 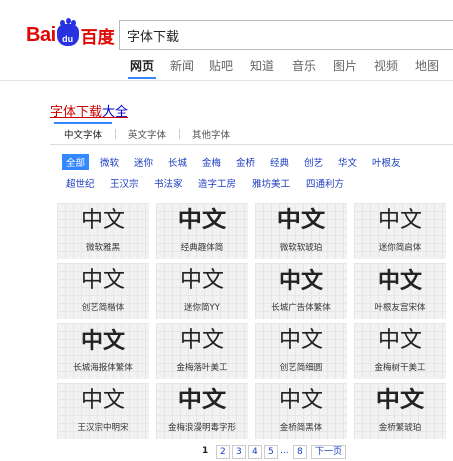 I want to click on category-jinmei: 金梅, so click(x=211, y=162).